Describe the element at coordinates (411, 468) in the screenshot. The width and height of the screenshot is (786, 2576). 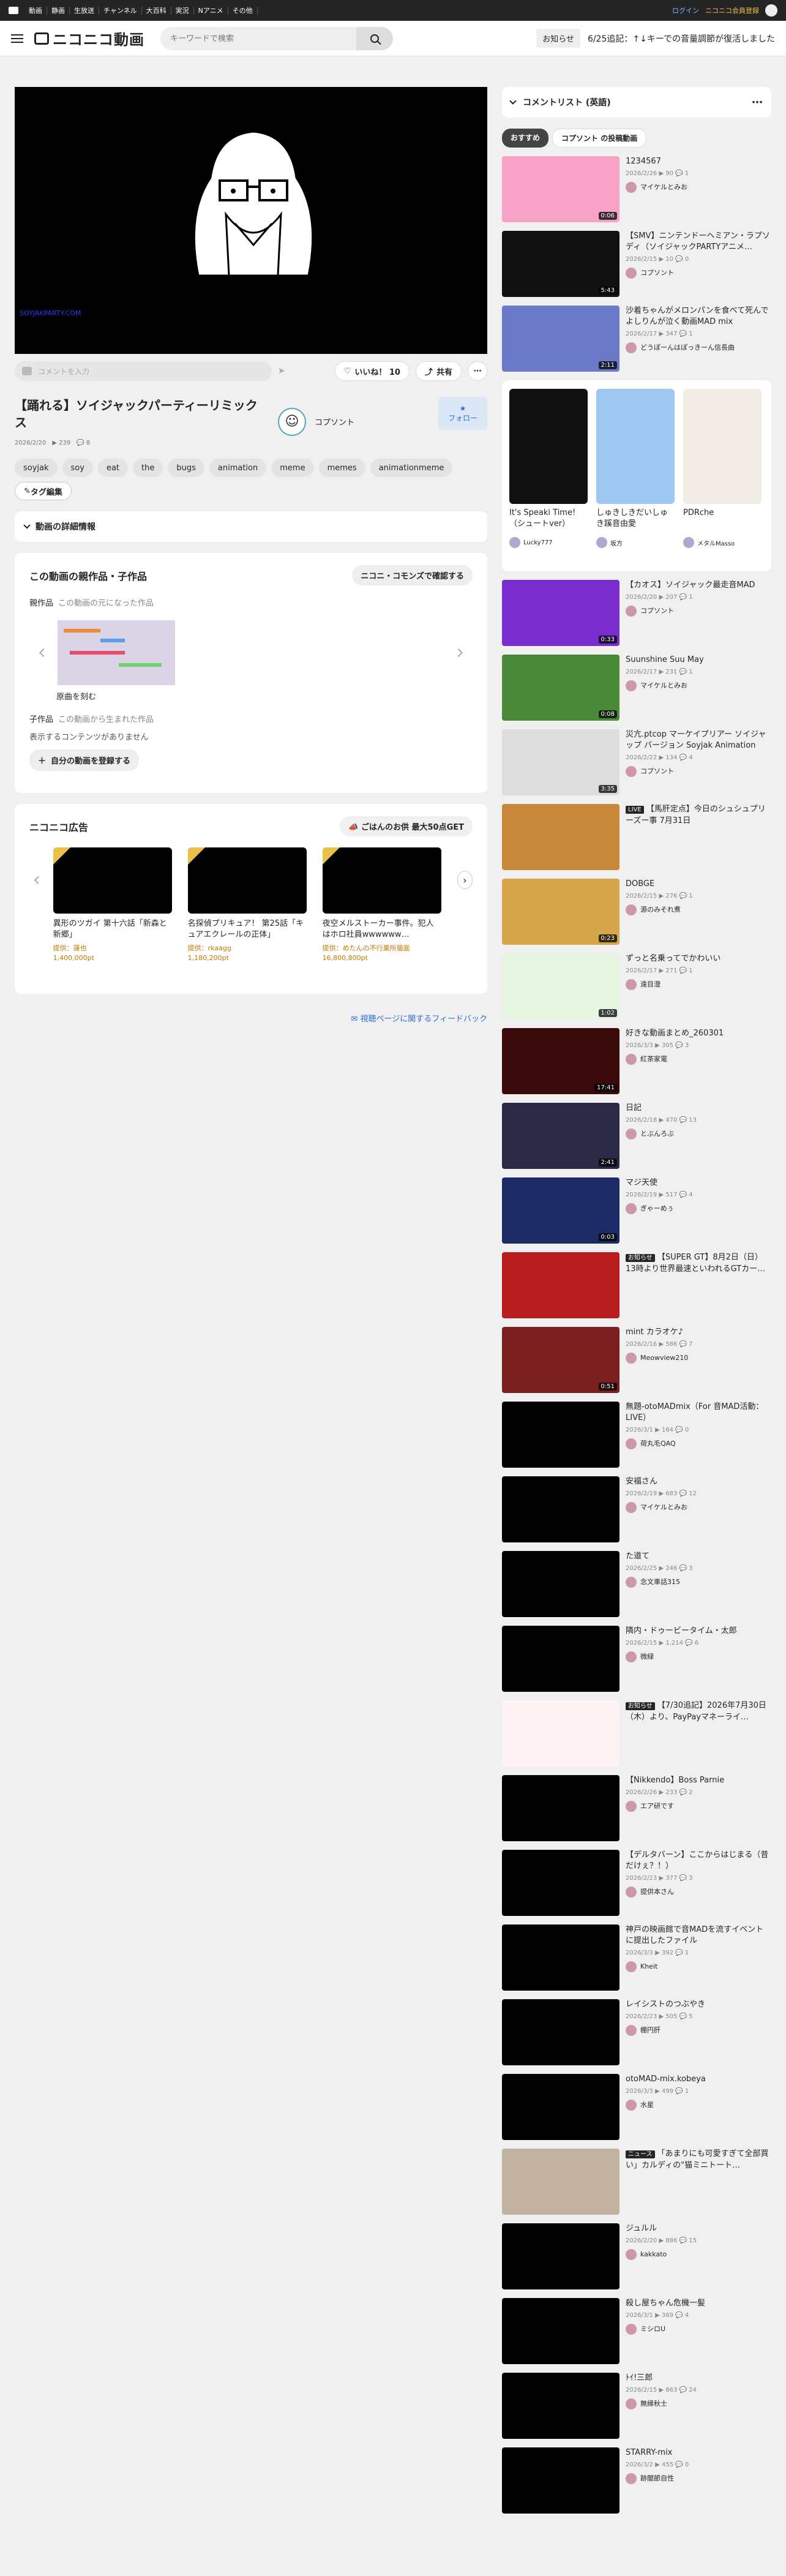
I see `tag-item: animationmeme` at that location.